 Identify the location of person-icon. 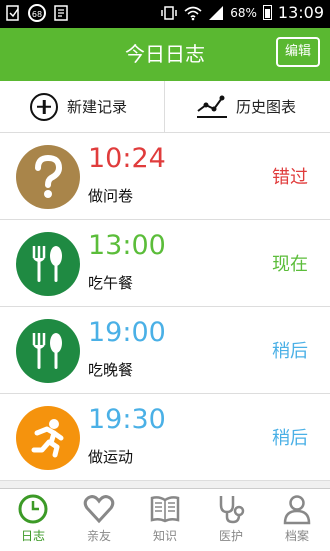
(297, 510).